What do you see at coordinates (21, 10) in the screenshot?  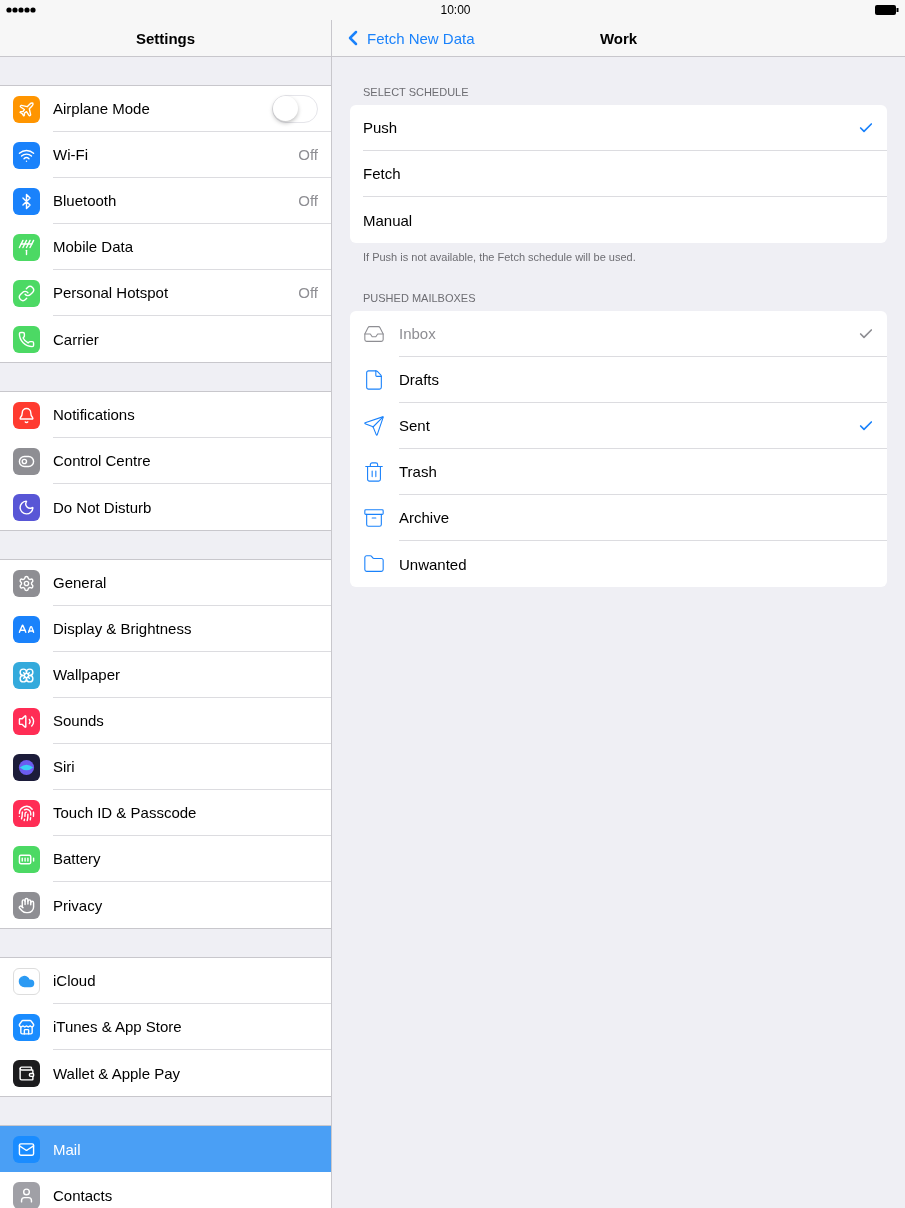 I see `signal-icon` at bounding box center [21, 10].